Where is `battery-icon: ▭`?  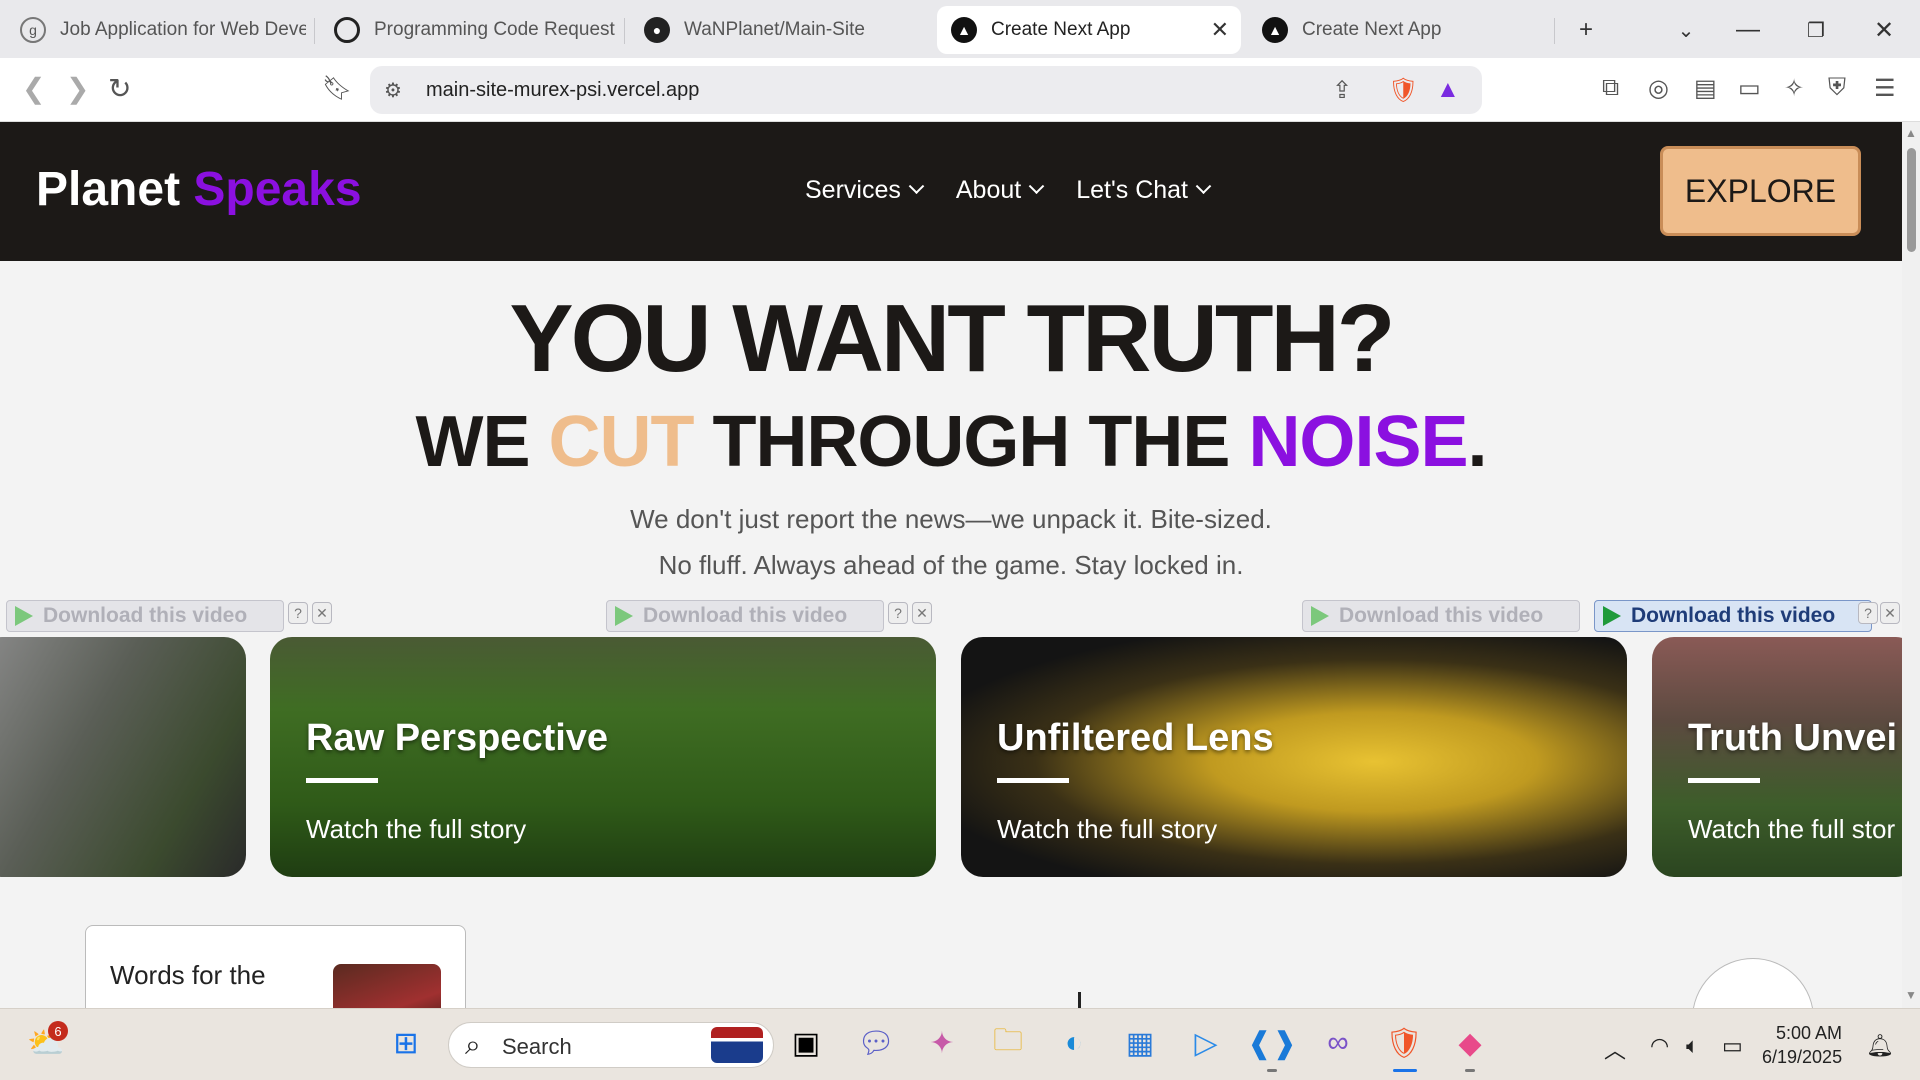
battery-icon: ▭ is located at coordinates (1732, 1046).